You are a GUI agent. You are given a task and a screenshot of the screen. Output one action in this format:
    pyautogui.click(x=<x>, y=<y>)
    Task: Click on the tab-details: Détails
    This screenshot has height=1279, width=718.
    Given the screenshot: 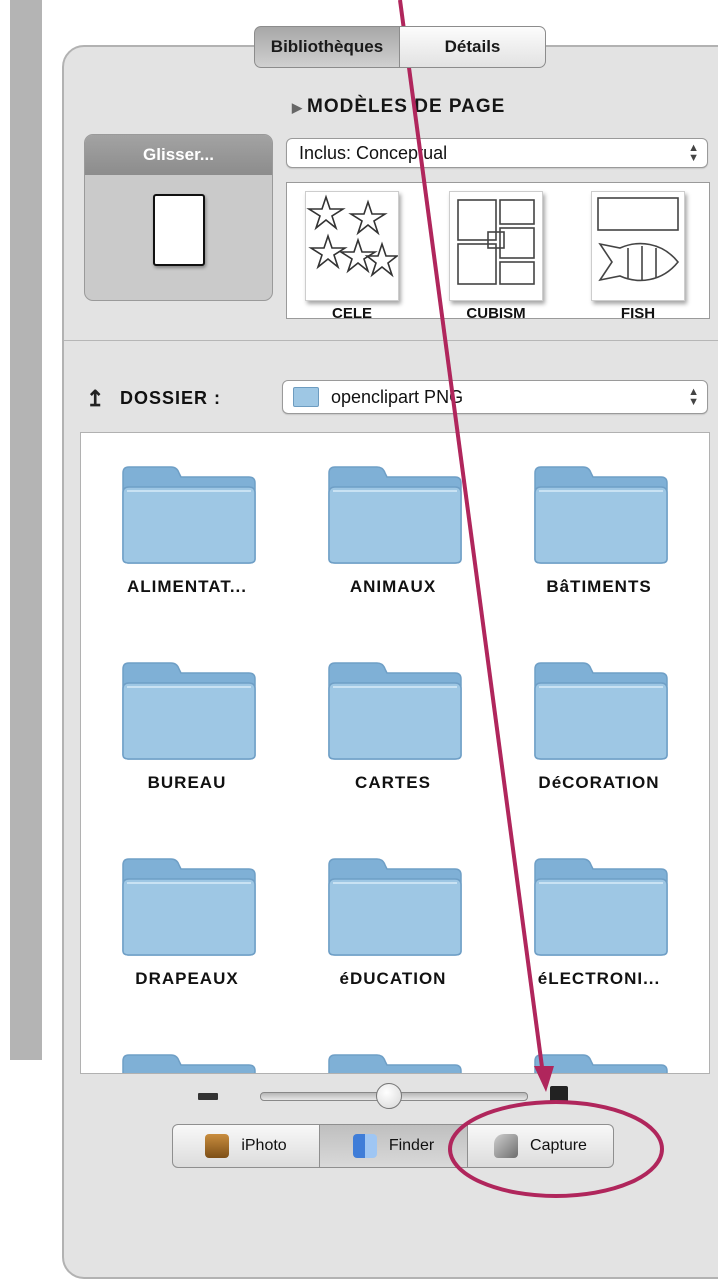 What is the action you would take?
    pyautogui.click(x=473, y=47)
    